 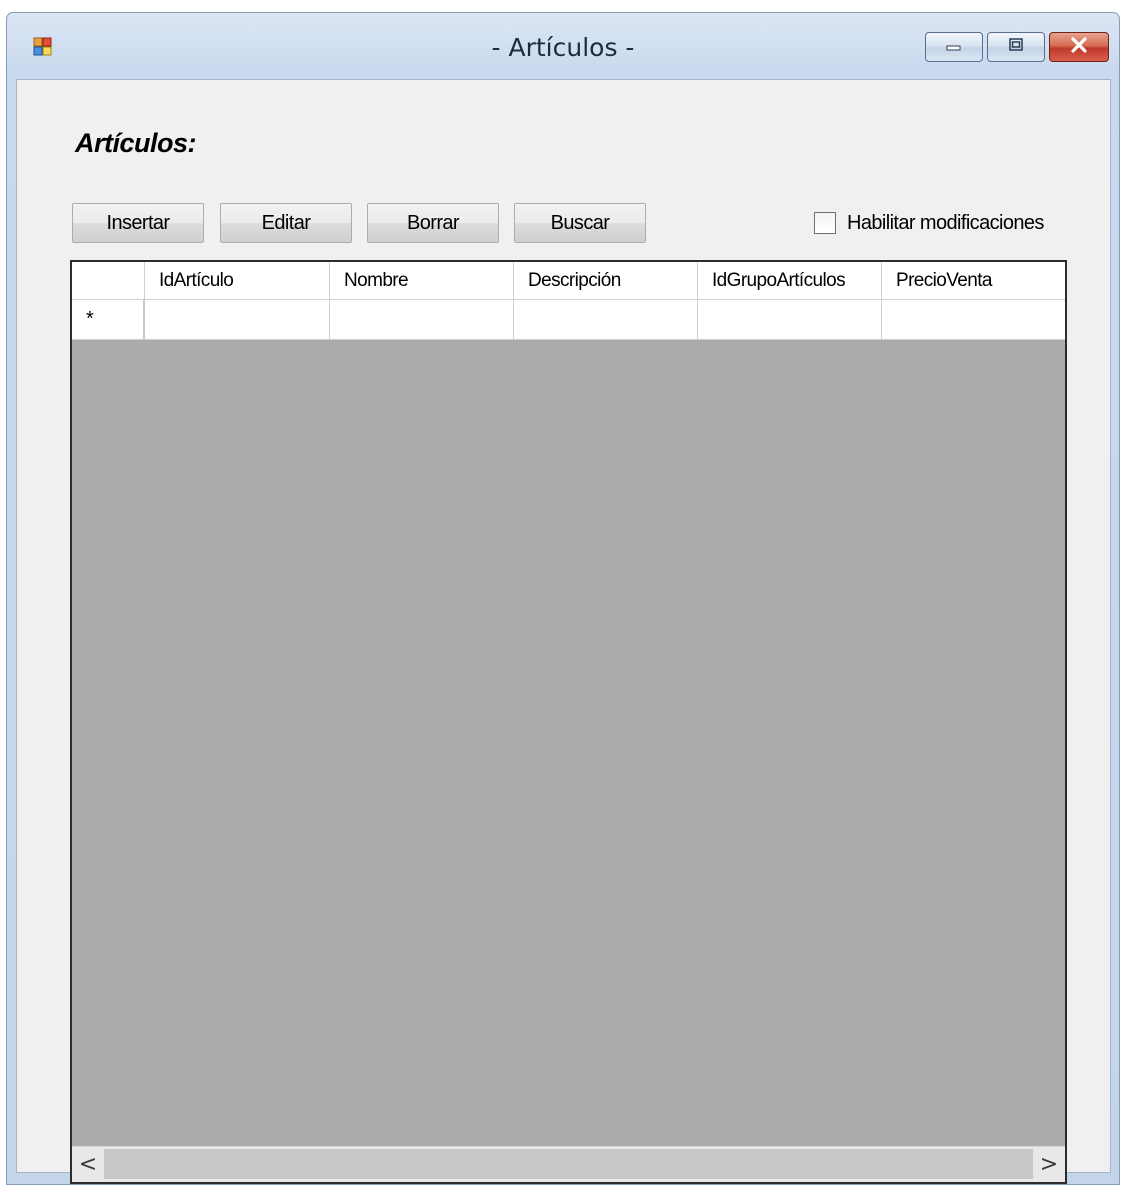 I want to click on horizontal-scrollbar: < >, so click(x=568, y=1164).